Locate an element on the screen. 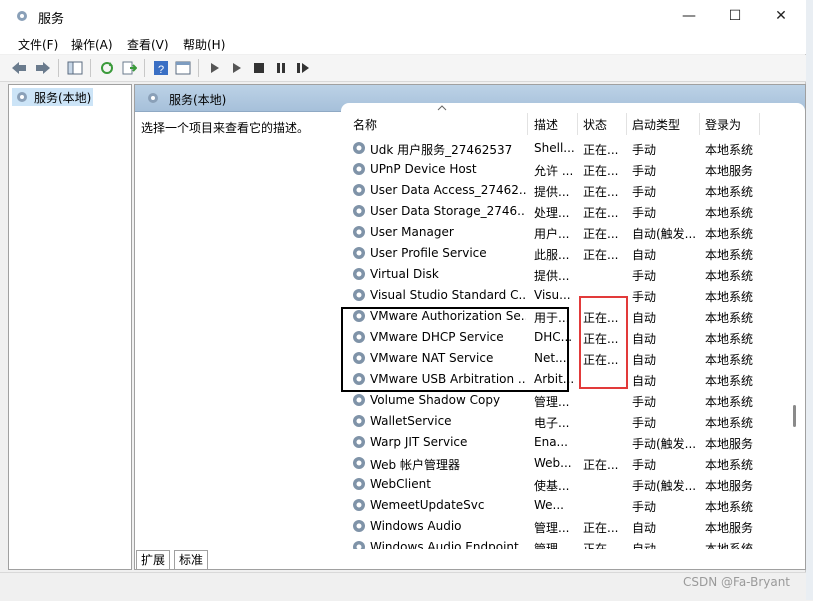  service-log-on-as: 本地服务 is located at coordinates (729, 171).